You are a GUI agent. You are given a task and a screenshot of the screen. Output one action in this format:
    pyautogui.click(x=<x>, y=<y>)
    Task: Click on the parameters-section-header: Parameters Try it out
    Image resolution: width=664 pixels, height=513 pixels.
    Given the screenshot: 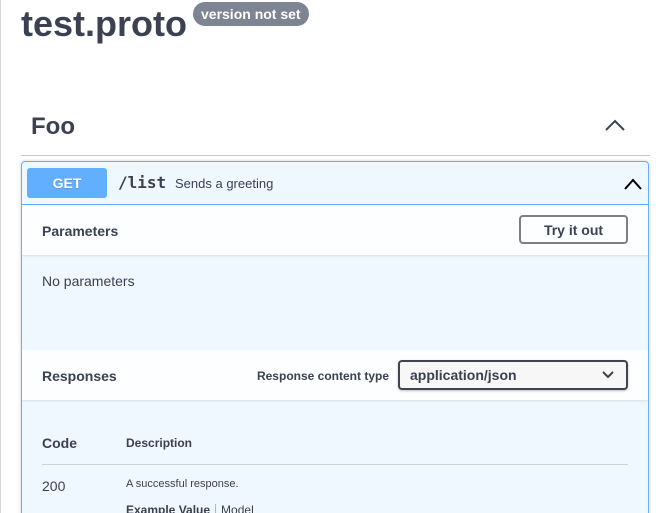 What is the action you would take?
    pyautogui.click(x=335, y=230)
    